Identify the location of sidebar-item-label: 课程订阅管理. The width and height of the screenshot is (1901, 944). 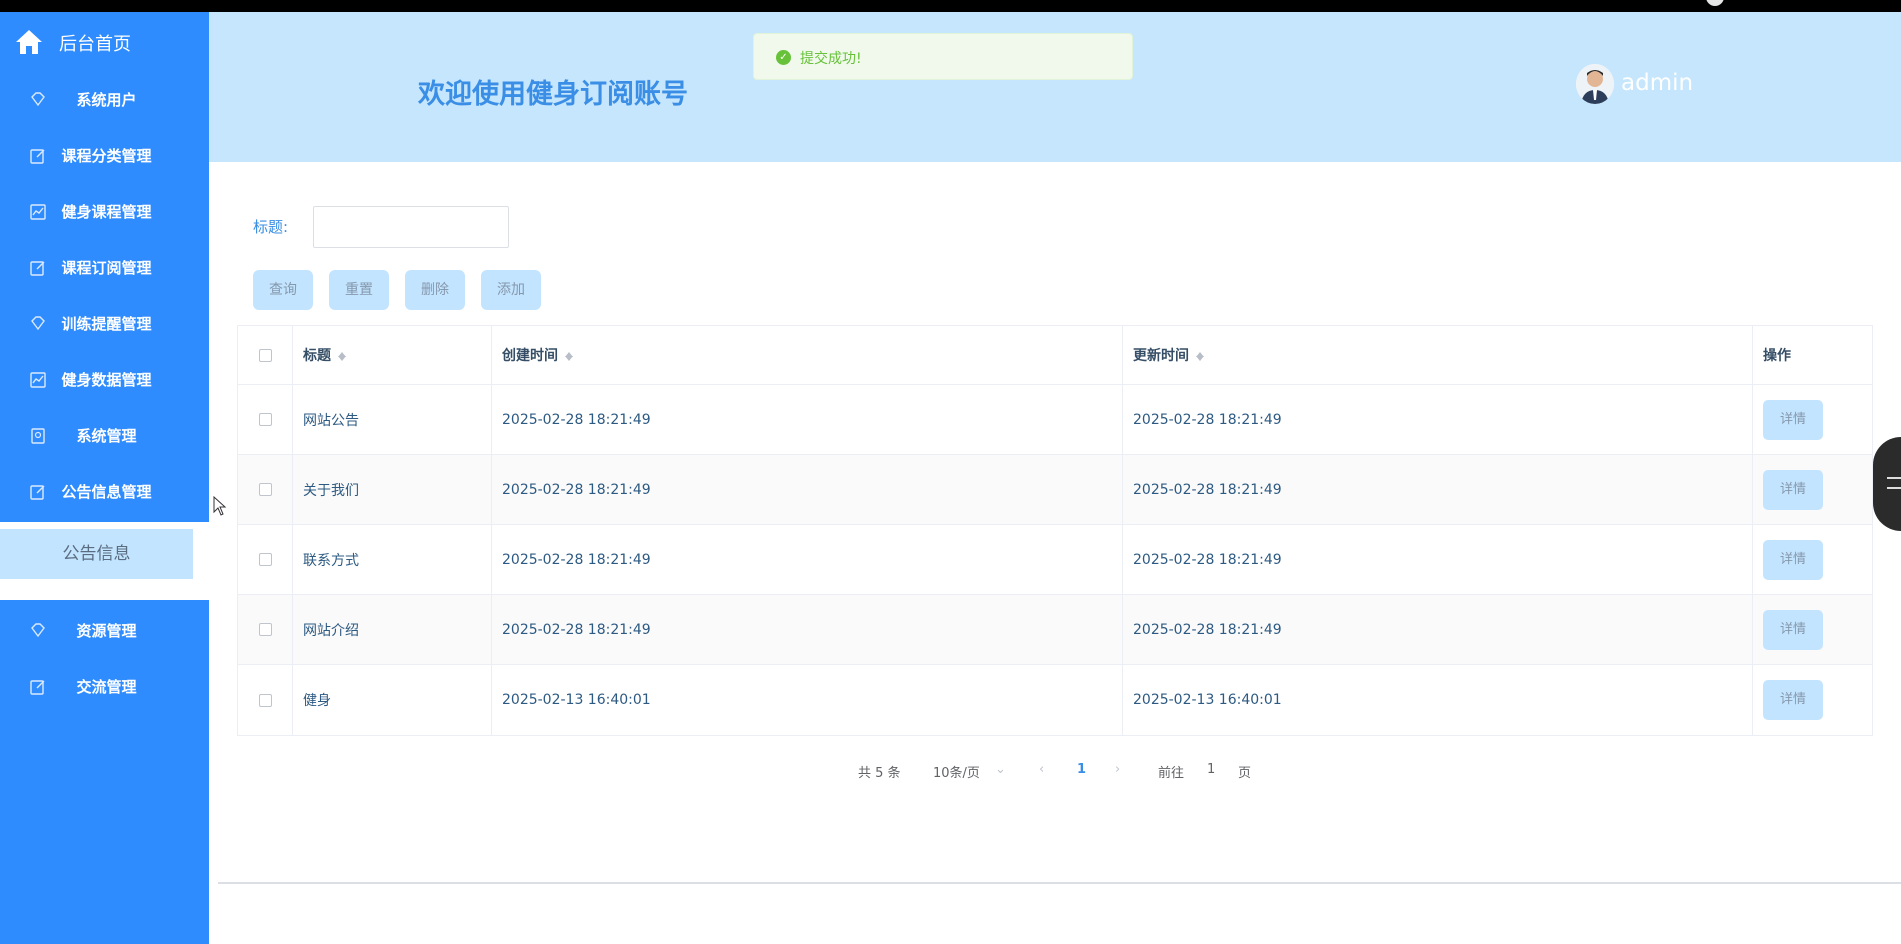
(106, 268).